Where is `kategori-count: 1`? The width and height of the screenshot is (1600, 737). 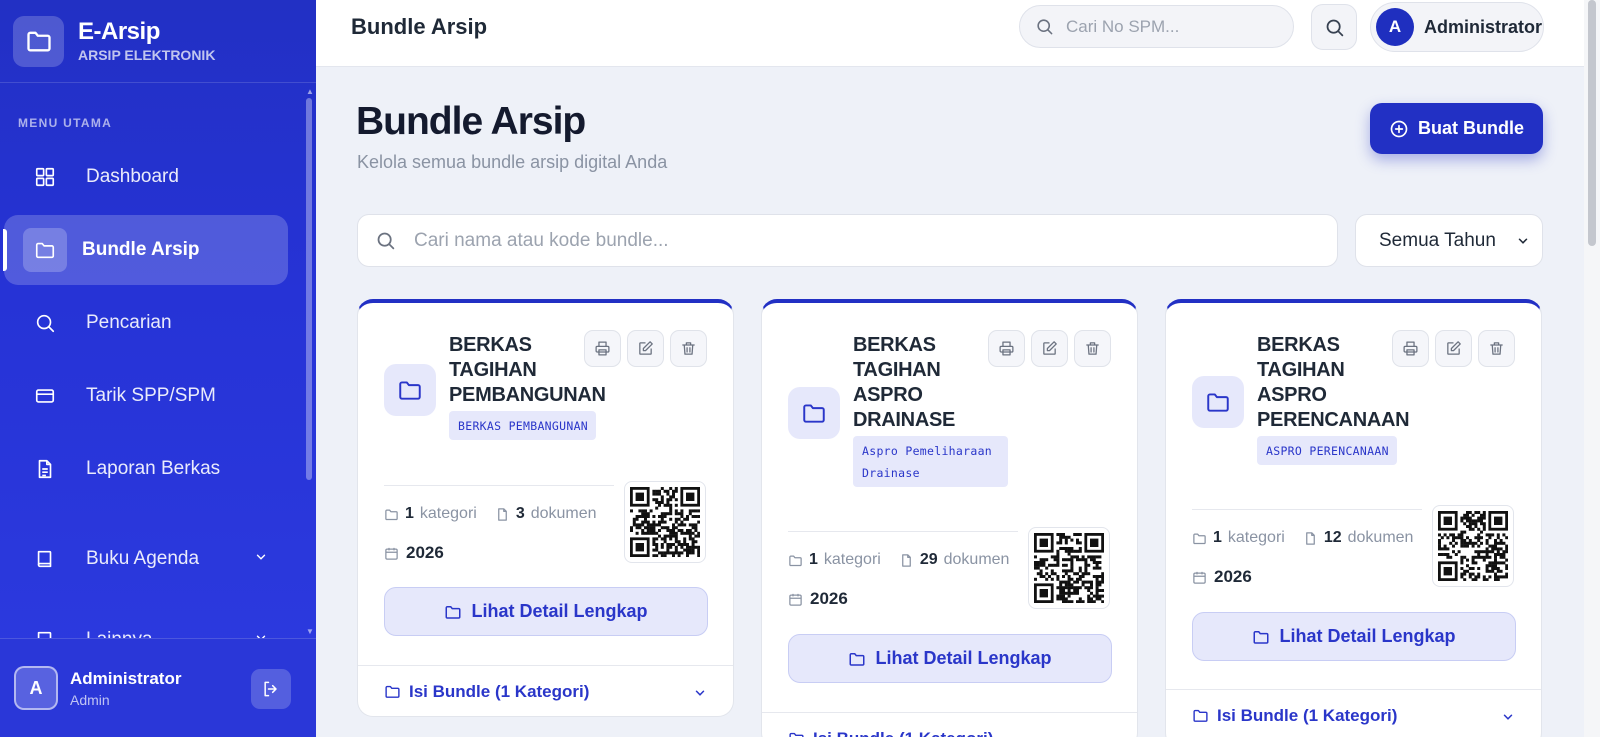 kategori-count: 1 is located at coordinates (1217, 537).